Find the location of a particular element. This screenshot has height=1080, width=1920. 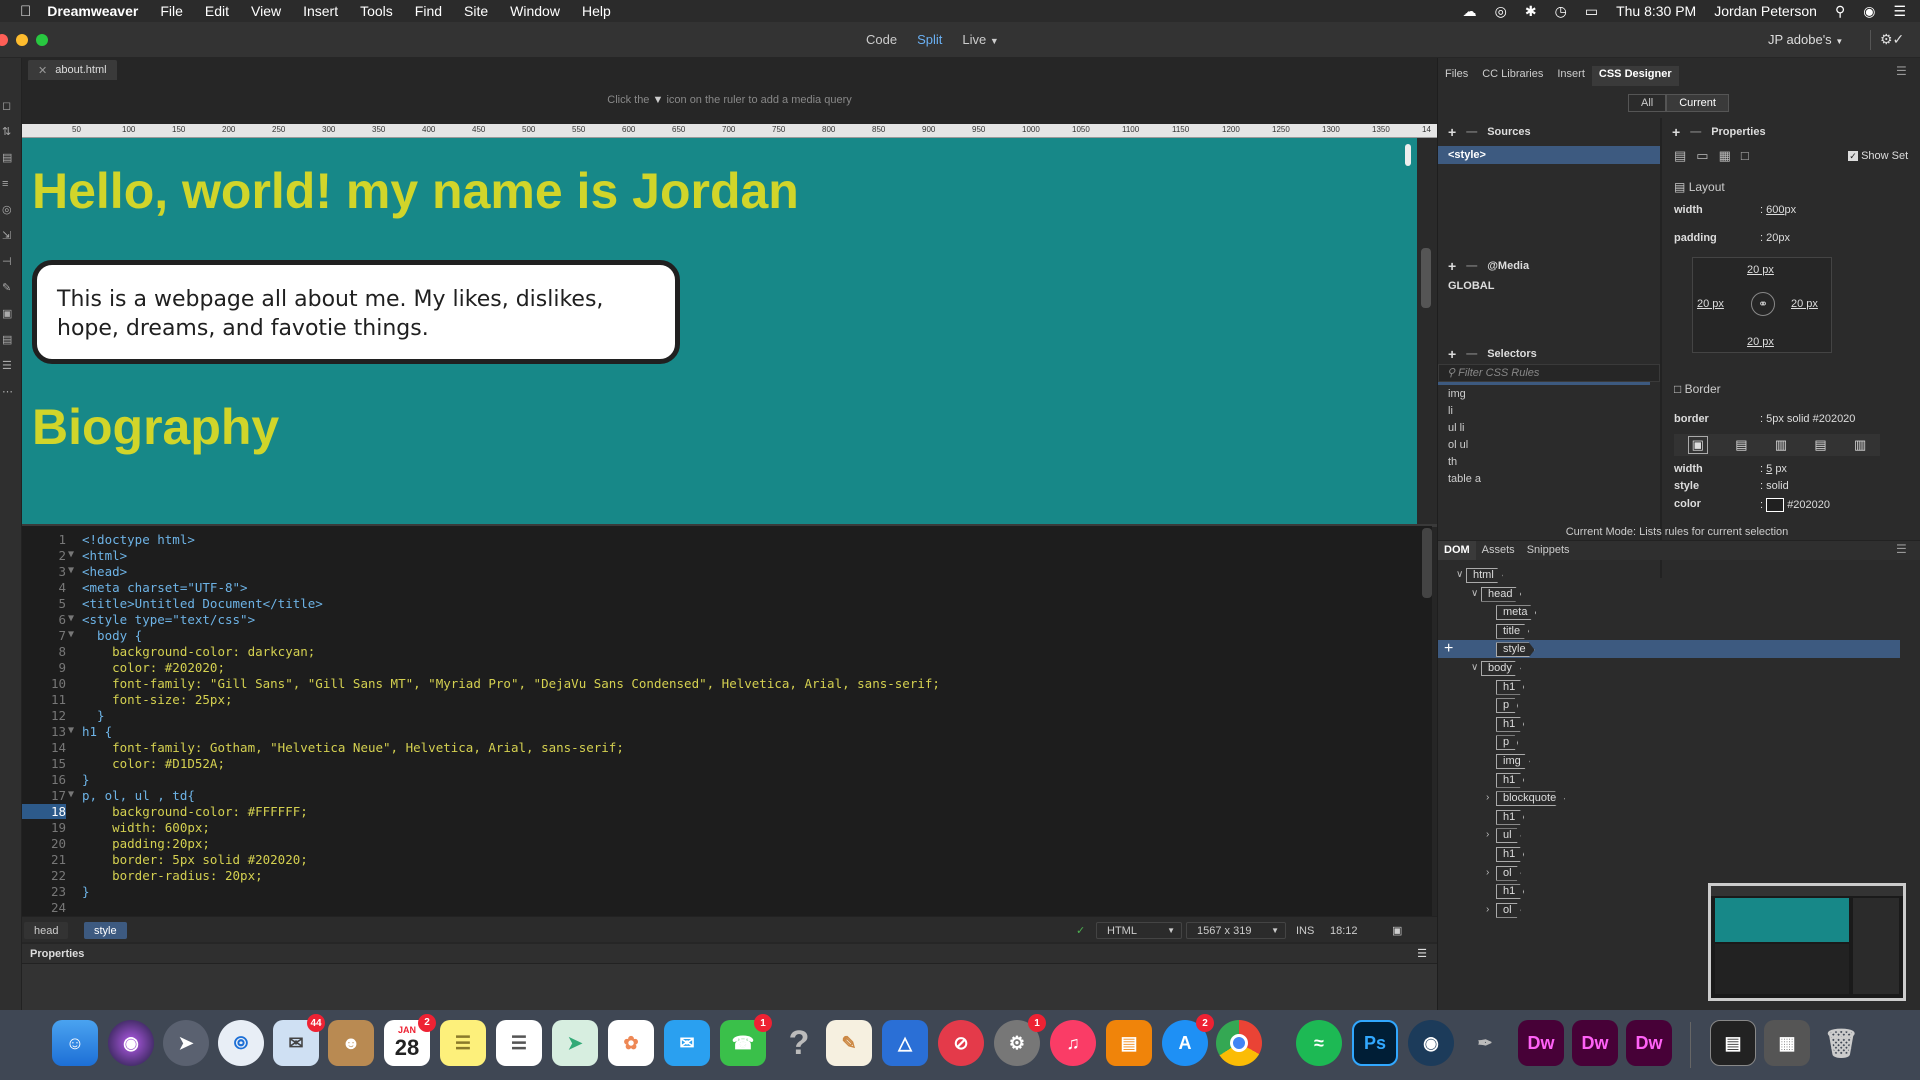

line-number: 15 is located at coordinates (44, 763).